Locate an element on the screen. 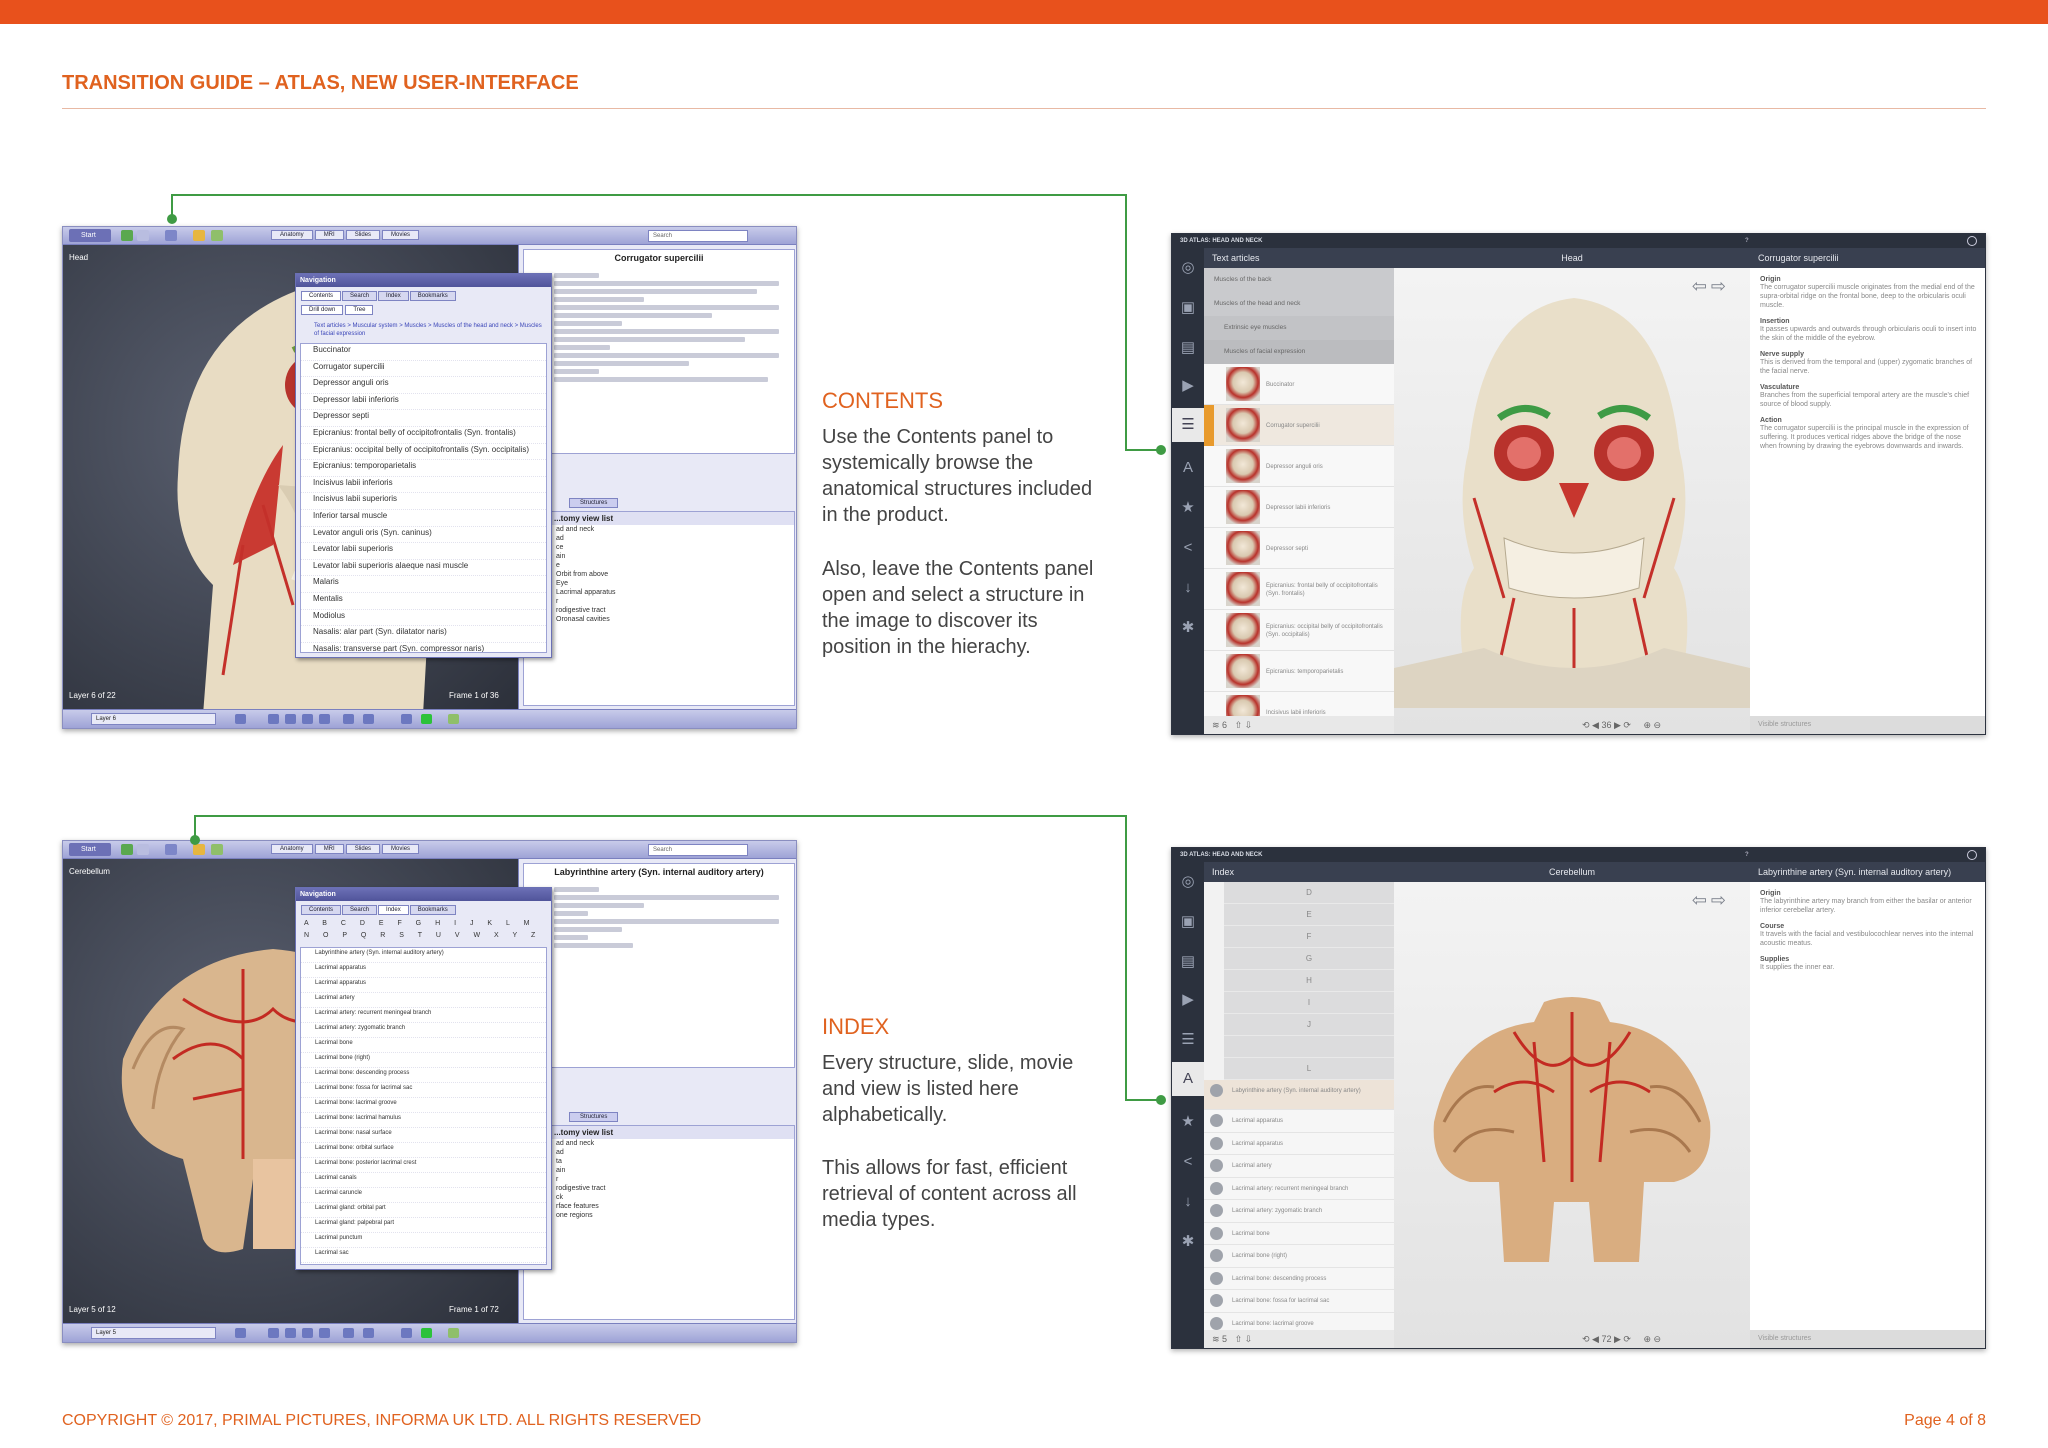 The width and height of the screenshot is (2048, 1448). settings-icon: ✱ is located at coordinates (1188, 628).